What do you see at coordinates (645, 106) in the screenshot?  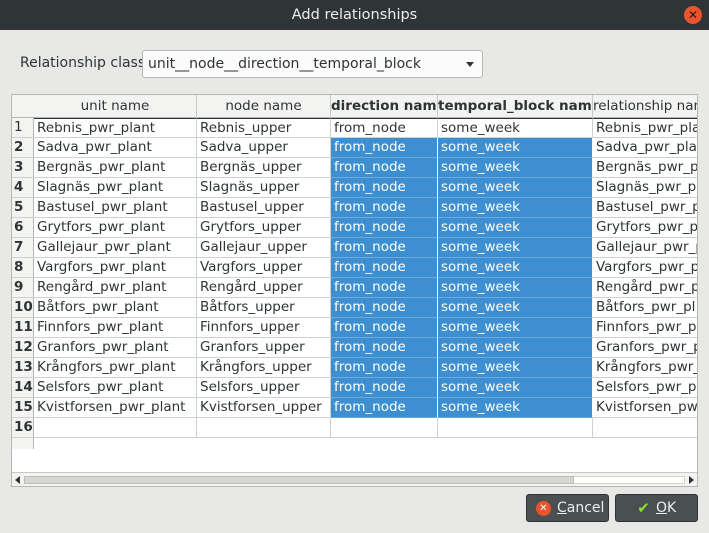 I see `column-header-5: relationship name` at bounding box center [645, 106].